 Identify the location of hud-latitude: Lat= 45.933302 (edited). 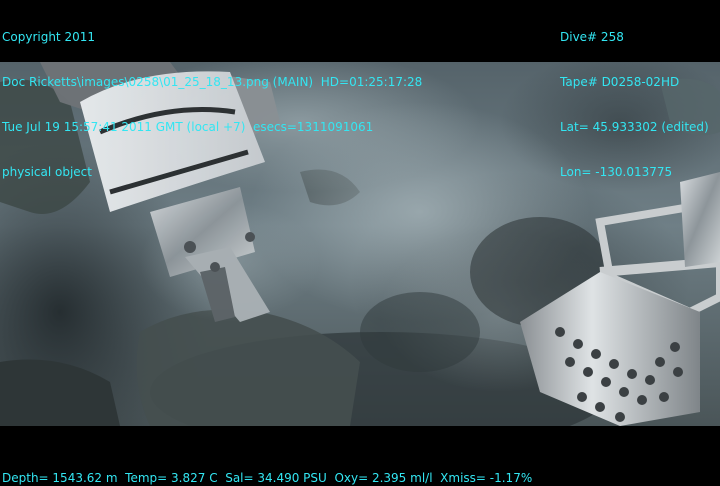
(634, 127).